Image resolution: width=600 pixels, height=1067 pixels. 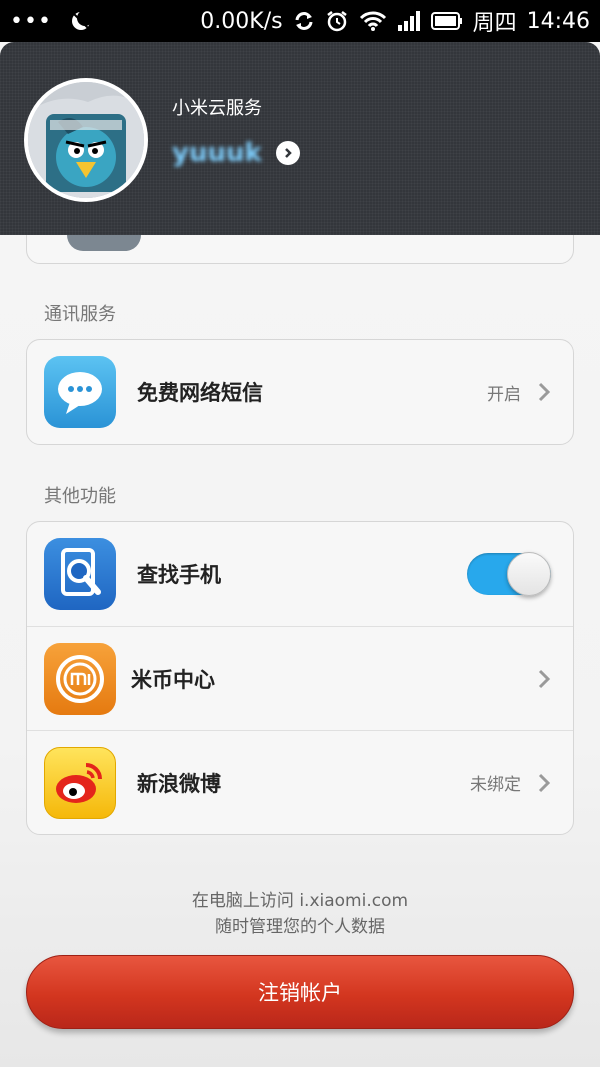 I want to click on row-label: 免费网络短信, so click(x=200, y=393).